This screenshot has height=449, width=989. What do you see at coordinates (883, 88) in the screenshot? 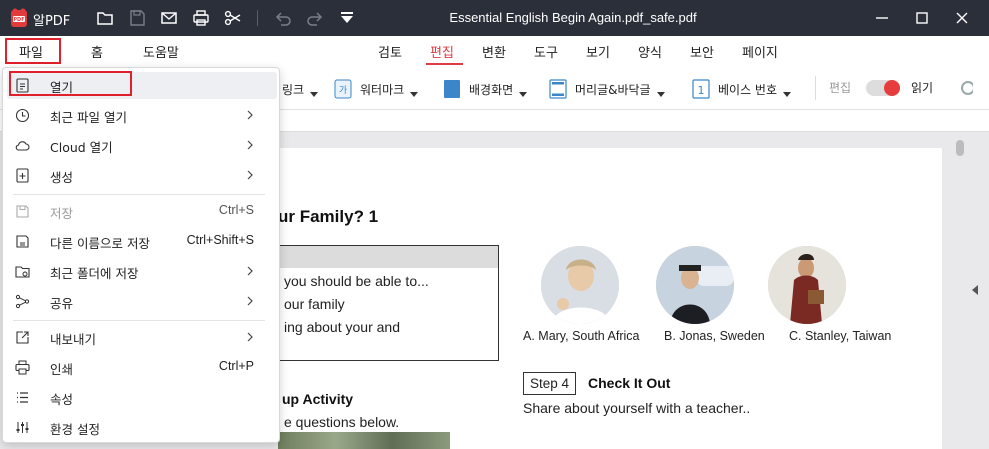
I see `edit-read-toggle` at bounding box center [883, 88].